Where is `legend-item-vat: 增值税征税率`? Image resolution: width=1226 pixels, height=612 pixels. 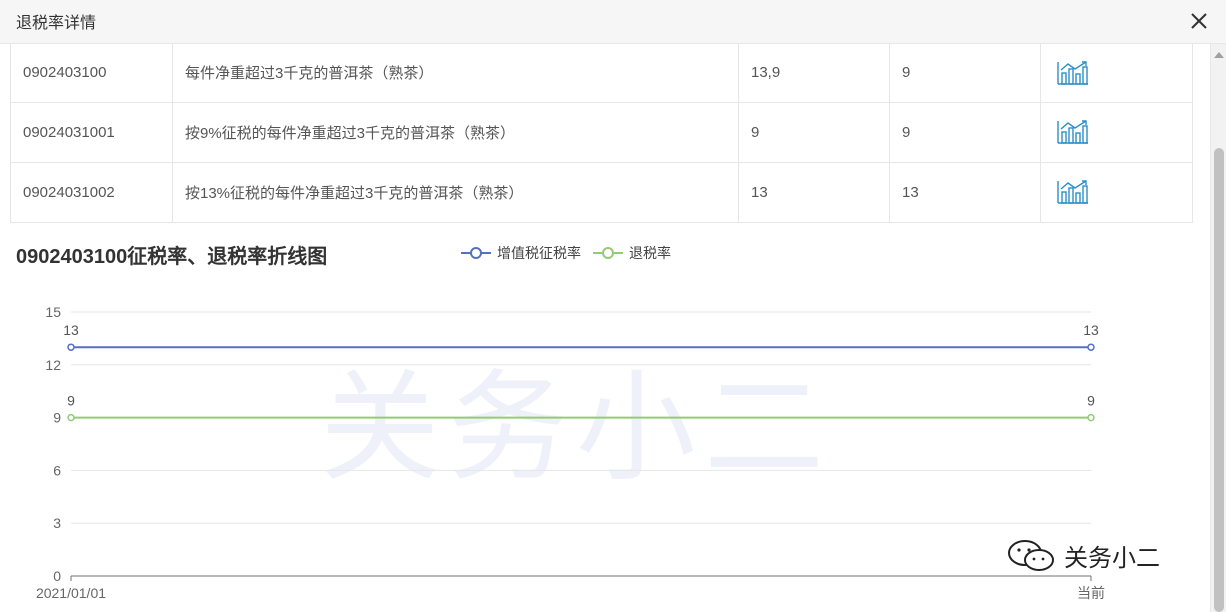
legend-item-vat: 增值税征税率 is located at coordinates (521, 253).